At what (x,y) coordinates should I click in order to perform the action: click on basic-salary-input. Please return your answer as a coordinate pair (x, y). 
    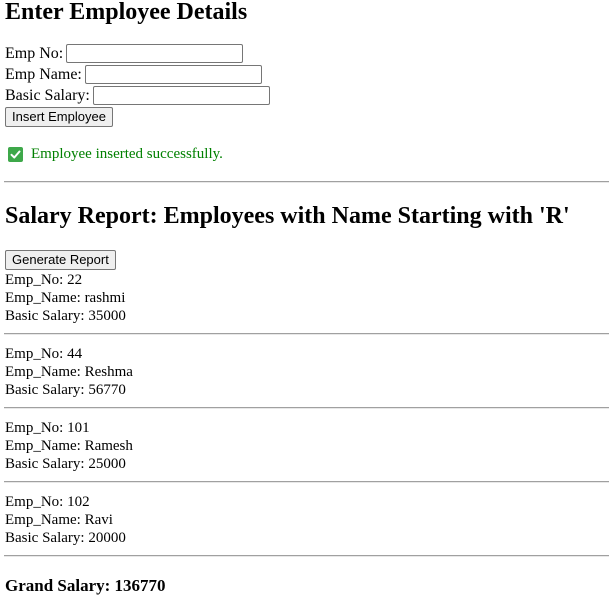
    Looking at the image, I should click on (181, 95).